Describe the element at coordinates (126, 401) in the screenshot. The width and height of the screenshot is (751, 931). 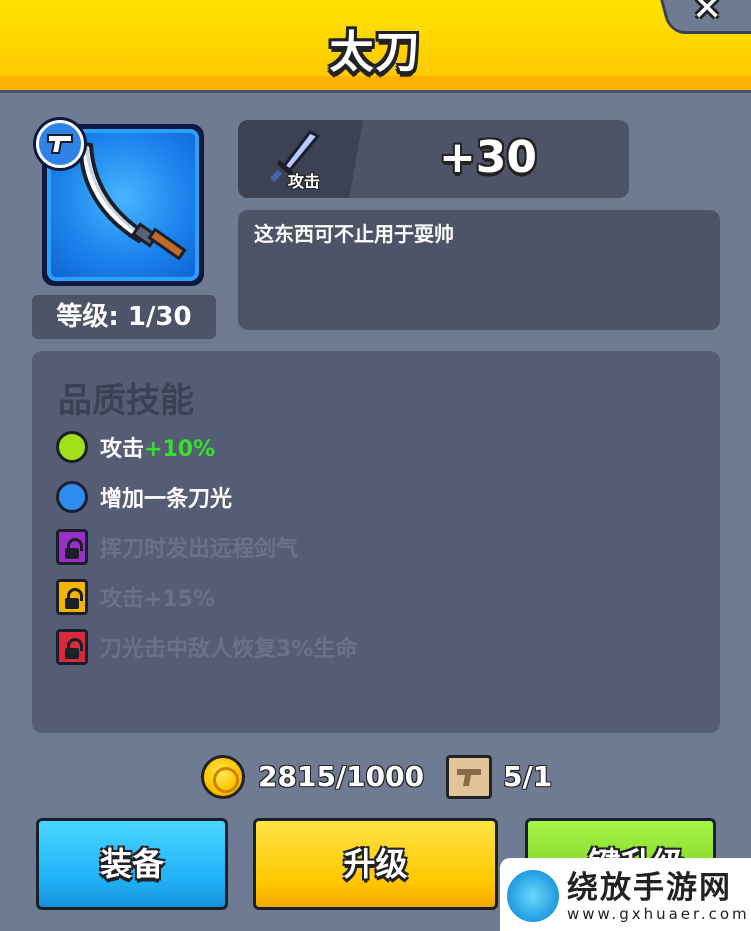
I see `skills-title: 品质技能` at that location.